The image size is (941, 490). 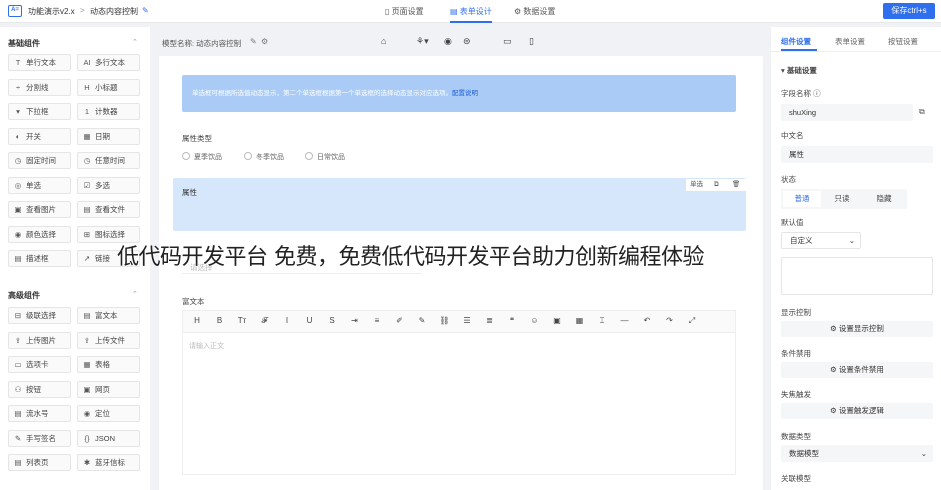 I want to click on component-advanced-6: ⚇ 按钮, so click(x=39, y=389).